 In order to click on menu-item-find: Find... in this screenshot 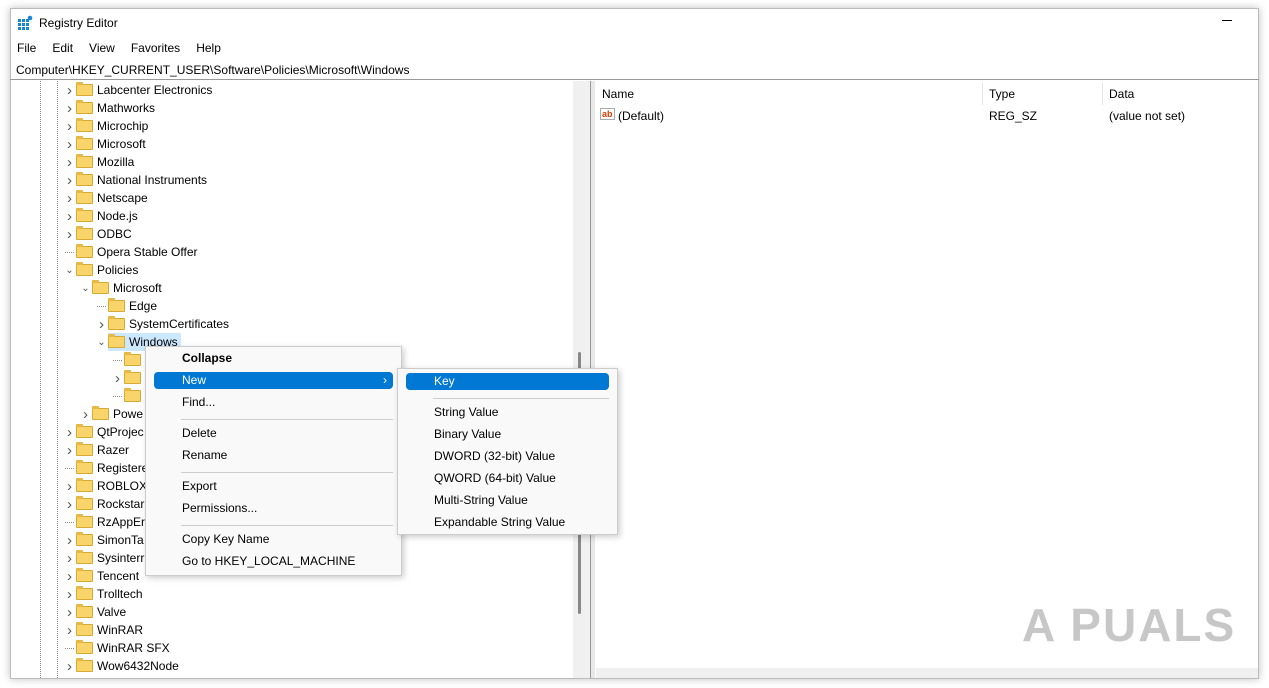, I will do `click(273, 402)`.